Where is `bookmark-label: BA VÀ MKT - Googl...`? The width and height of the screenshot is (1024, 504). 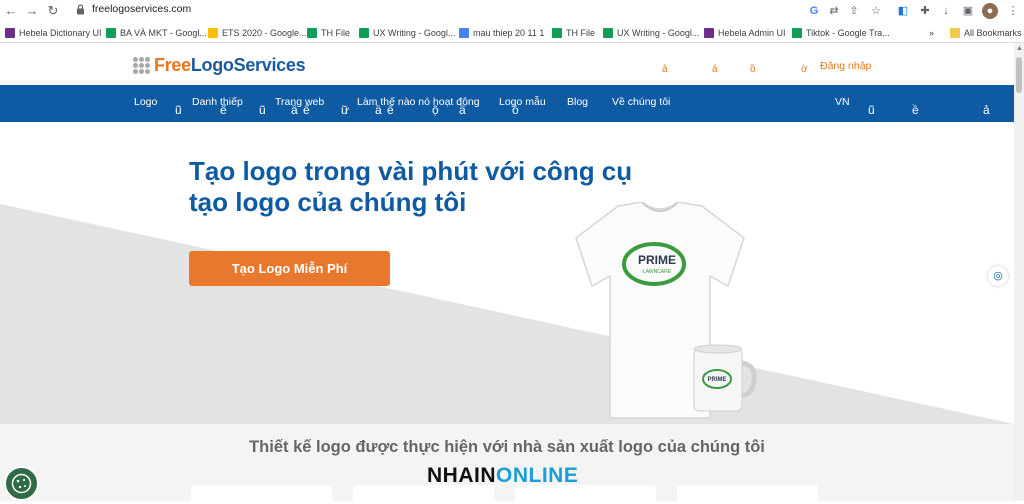
bookmark-label: BA VÀ MKT - Googl... is located at coordinates (163, 33).